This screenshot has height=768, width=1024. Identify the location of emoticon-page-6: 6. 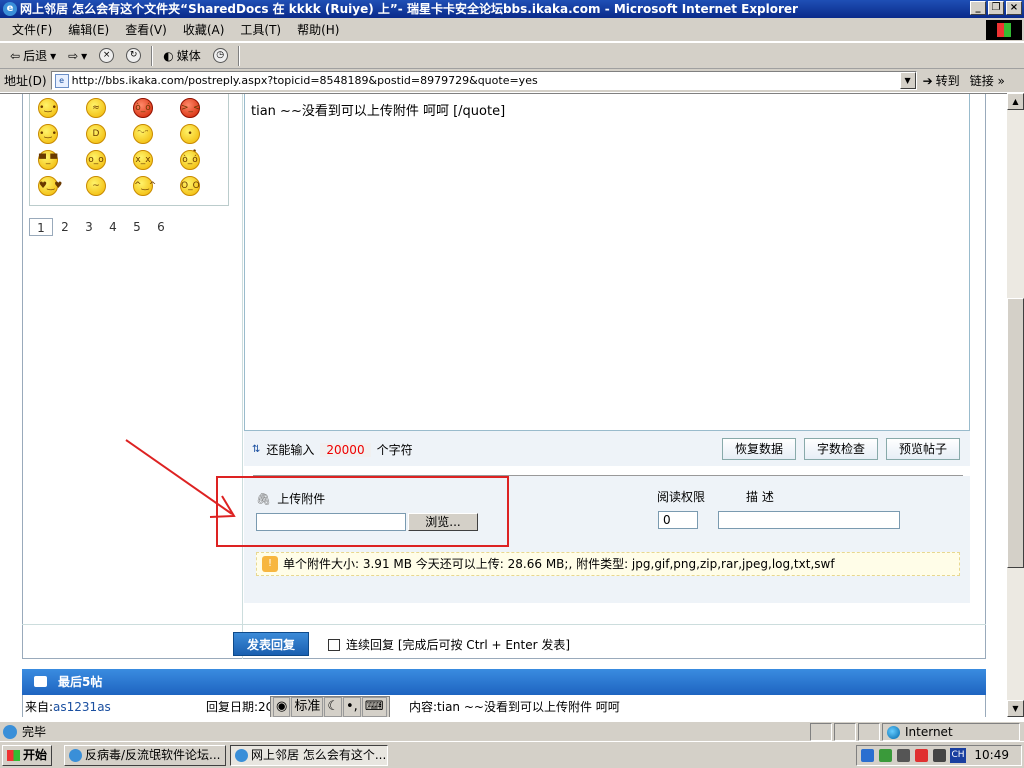
(161, 227).